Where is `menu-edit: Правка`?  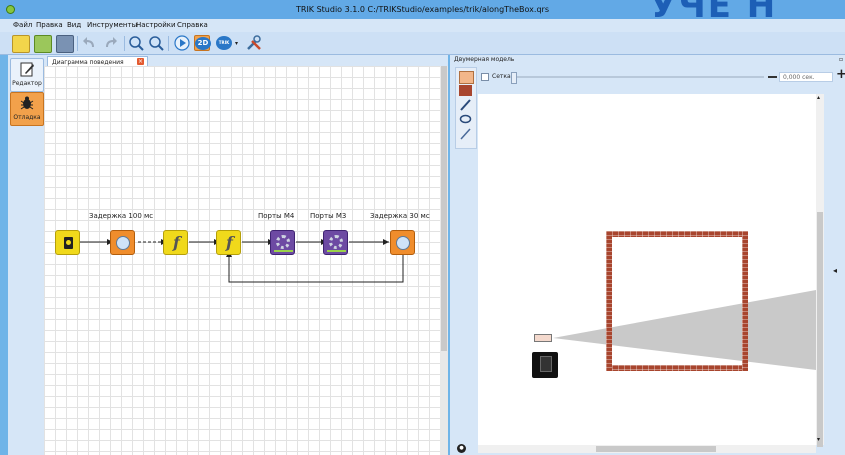 menu-edit: Правка is located at coordinates (49, 25).